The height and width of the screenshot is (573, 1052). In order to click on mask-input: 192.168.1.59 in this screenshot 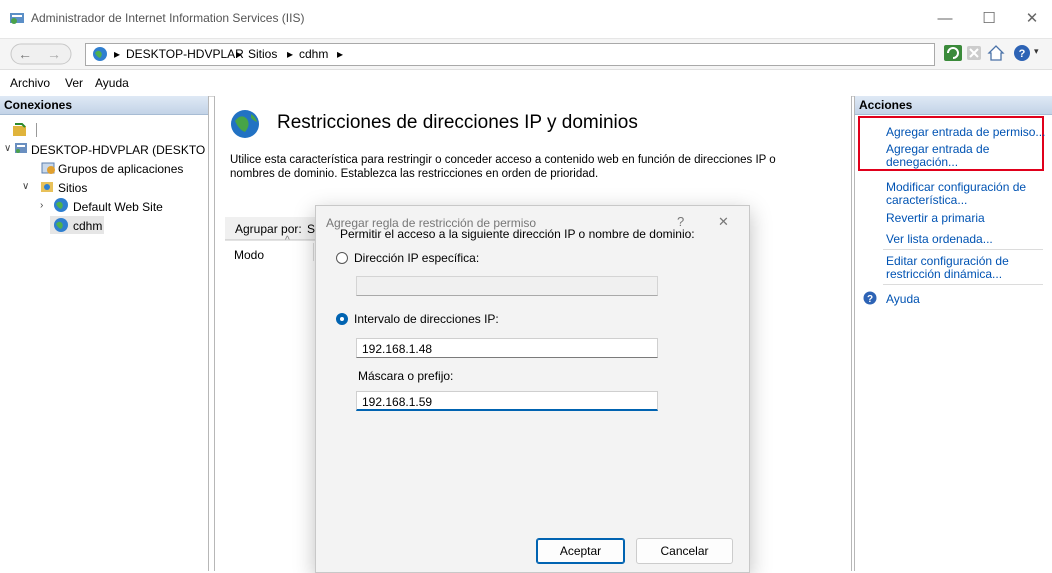, I will do `click(507, 401)`.